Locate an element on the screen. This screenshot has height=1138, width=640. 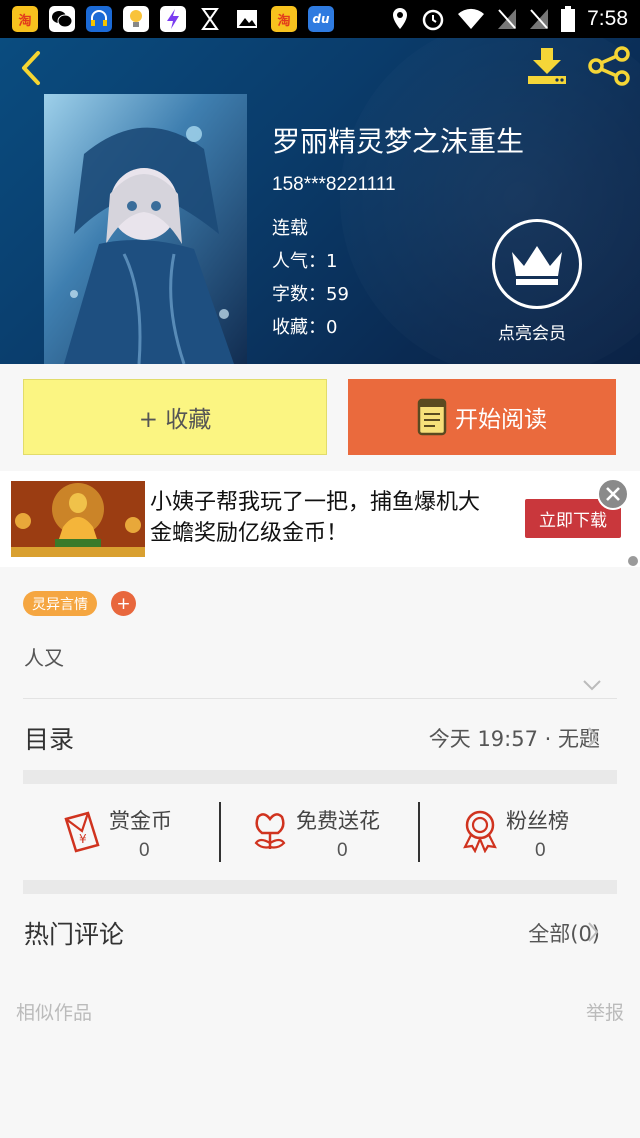
du-icon: du is located at coordinates (321, 19).